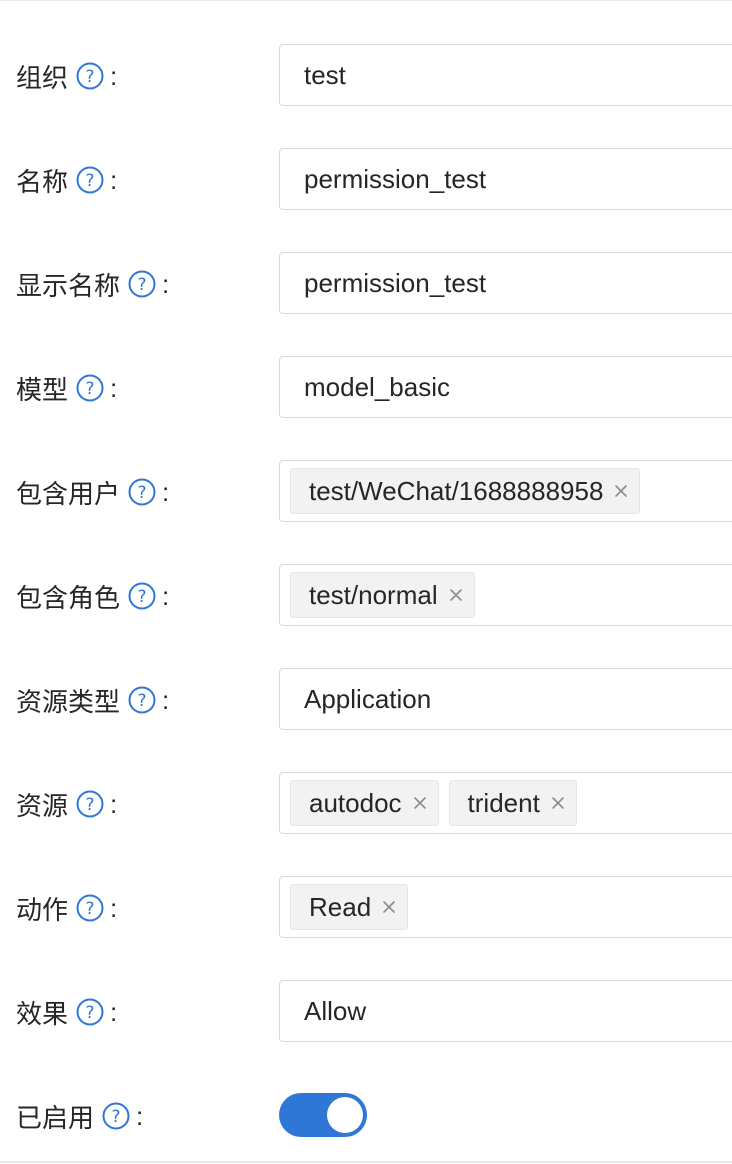  What do you see at coordinates (42, 182) in the screenshot?
I see `field-label-text: 名称` at bounding box center [42, 182].